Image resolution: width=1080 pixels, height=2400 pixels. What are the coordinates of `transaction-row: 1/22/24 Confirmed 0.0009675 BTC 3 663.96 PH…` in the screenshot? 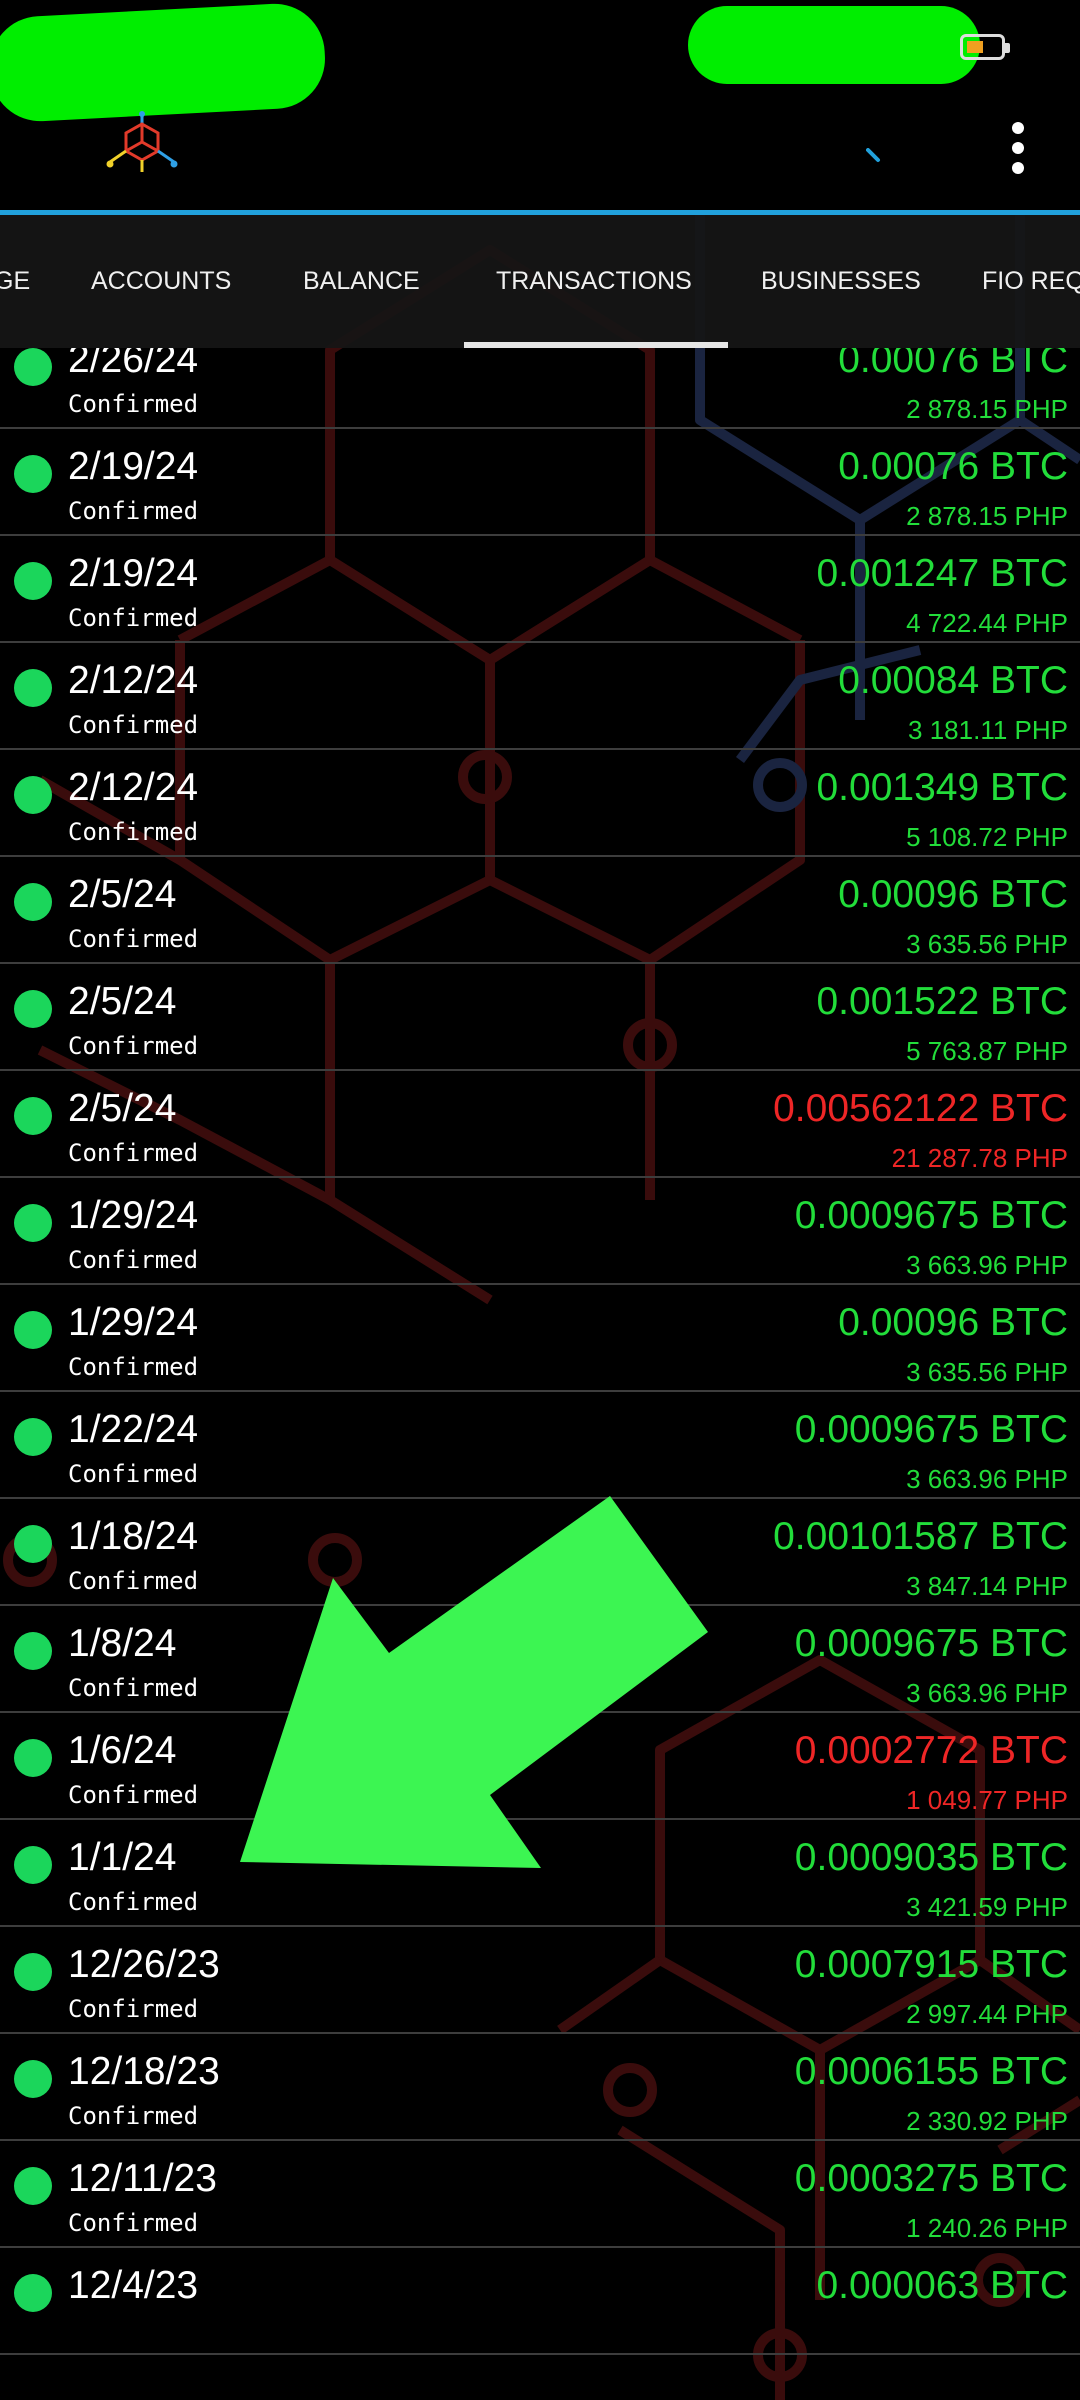 It's located at (540, 1445).